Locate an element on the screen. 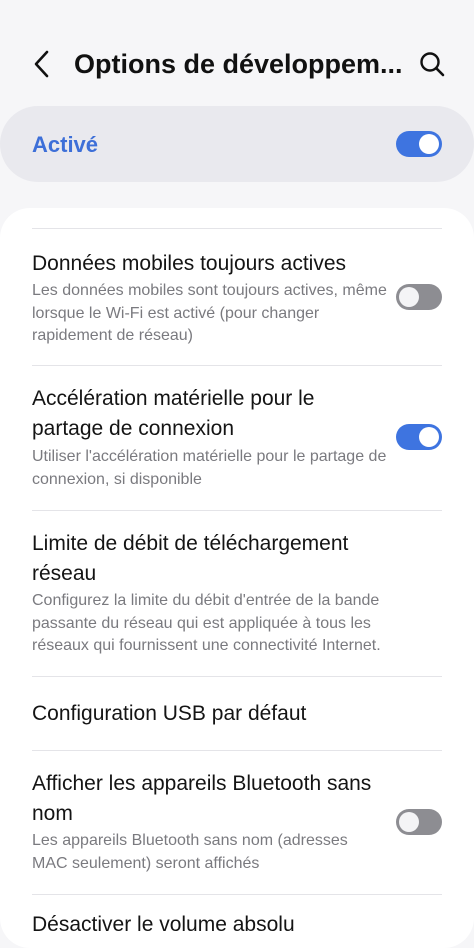  item-title: Données mobiles toujours actives is located at coordinates (189, 263).